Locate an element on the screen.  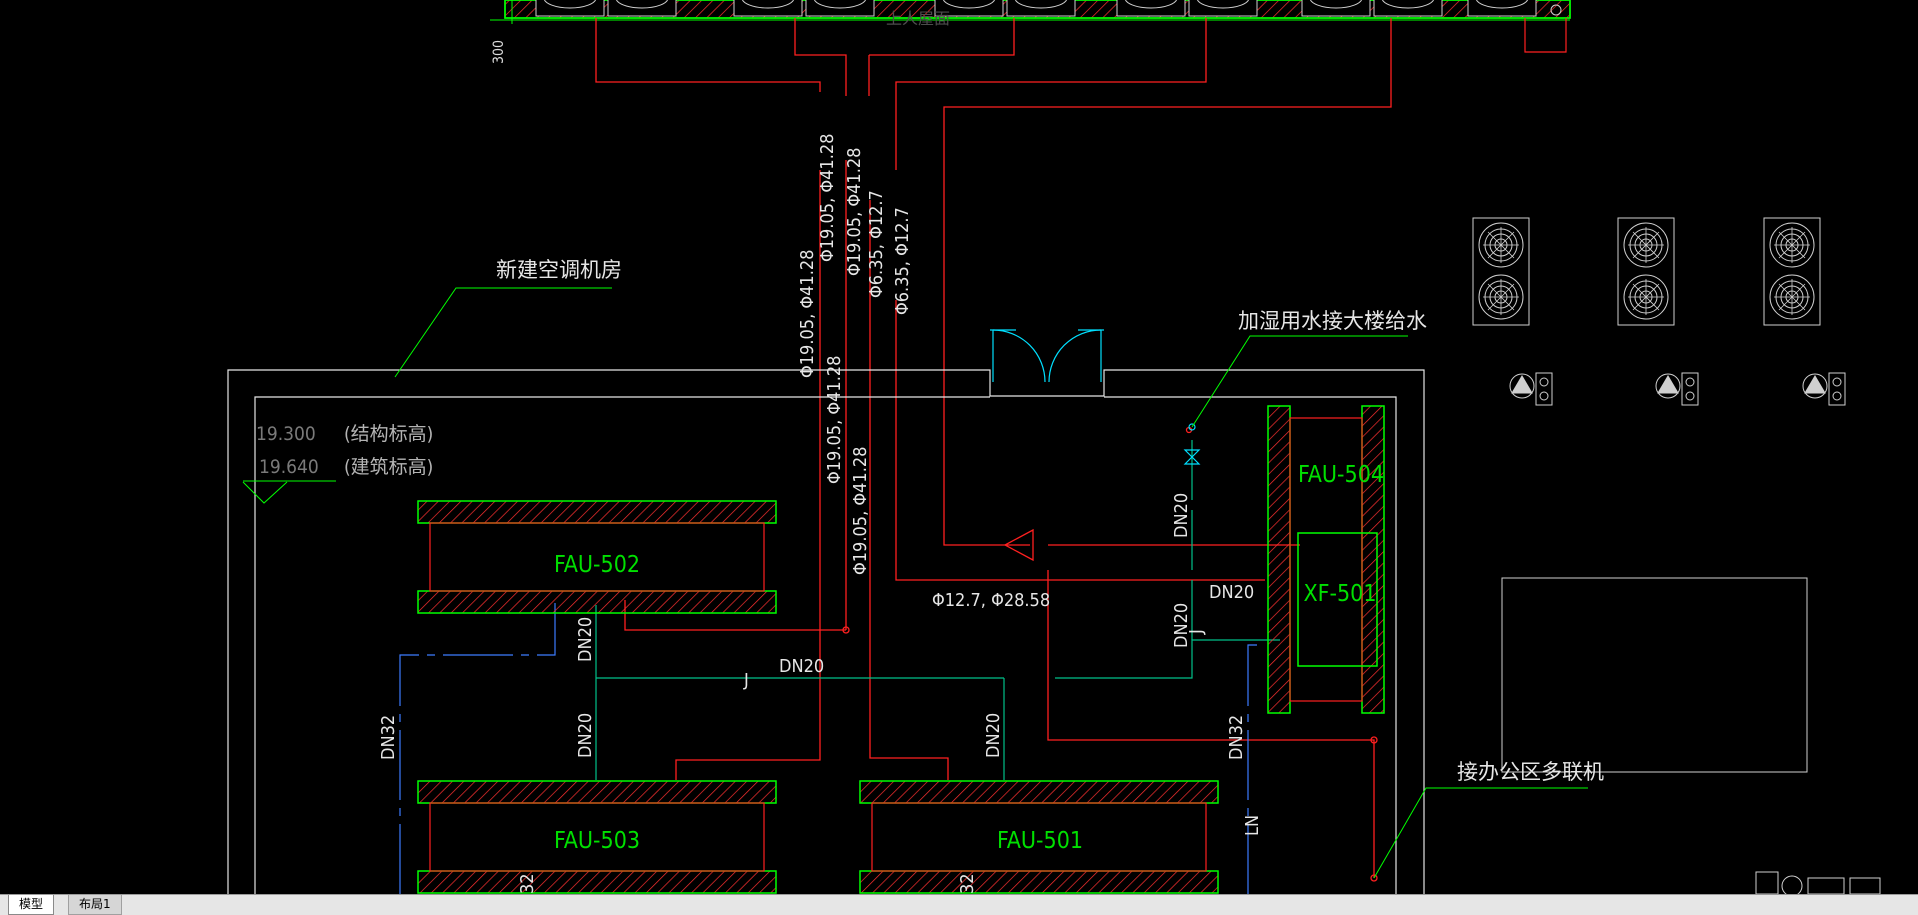
label-fau-502: FAU-502 is located at coordinates (597, 565).